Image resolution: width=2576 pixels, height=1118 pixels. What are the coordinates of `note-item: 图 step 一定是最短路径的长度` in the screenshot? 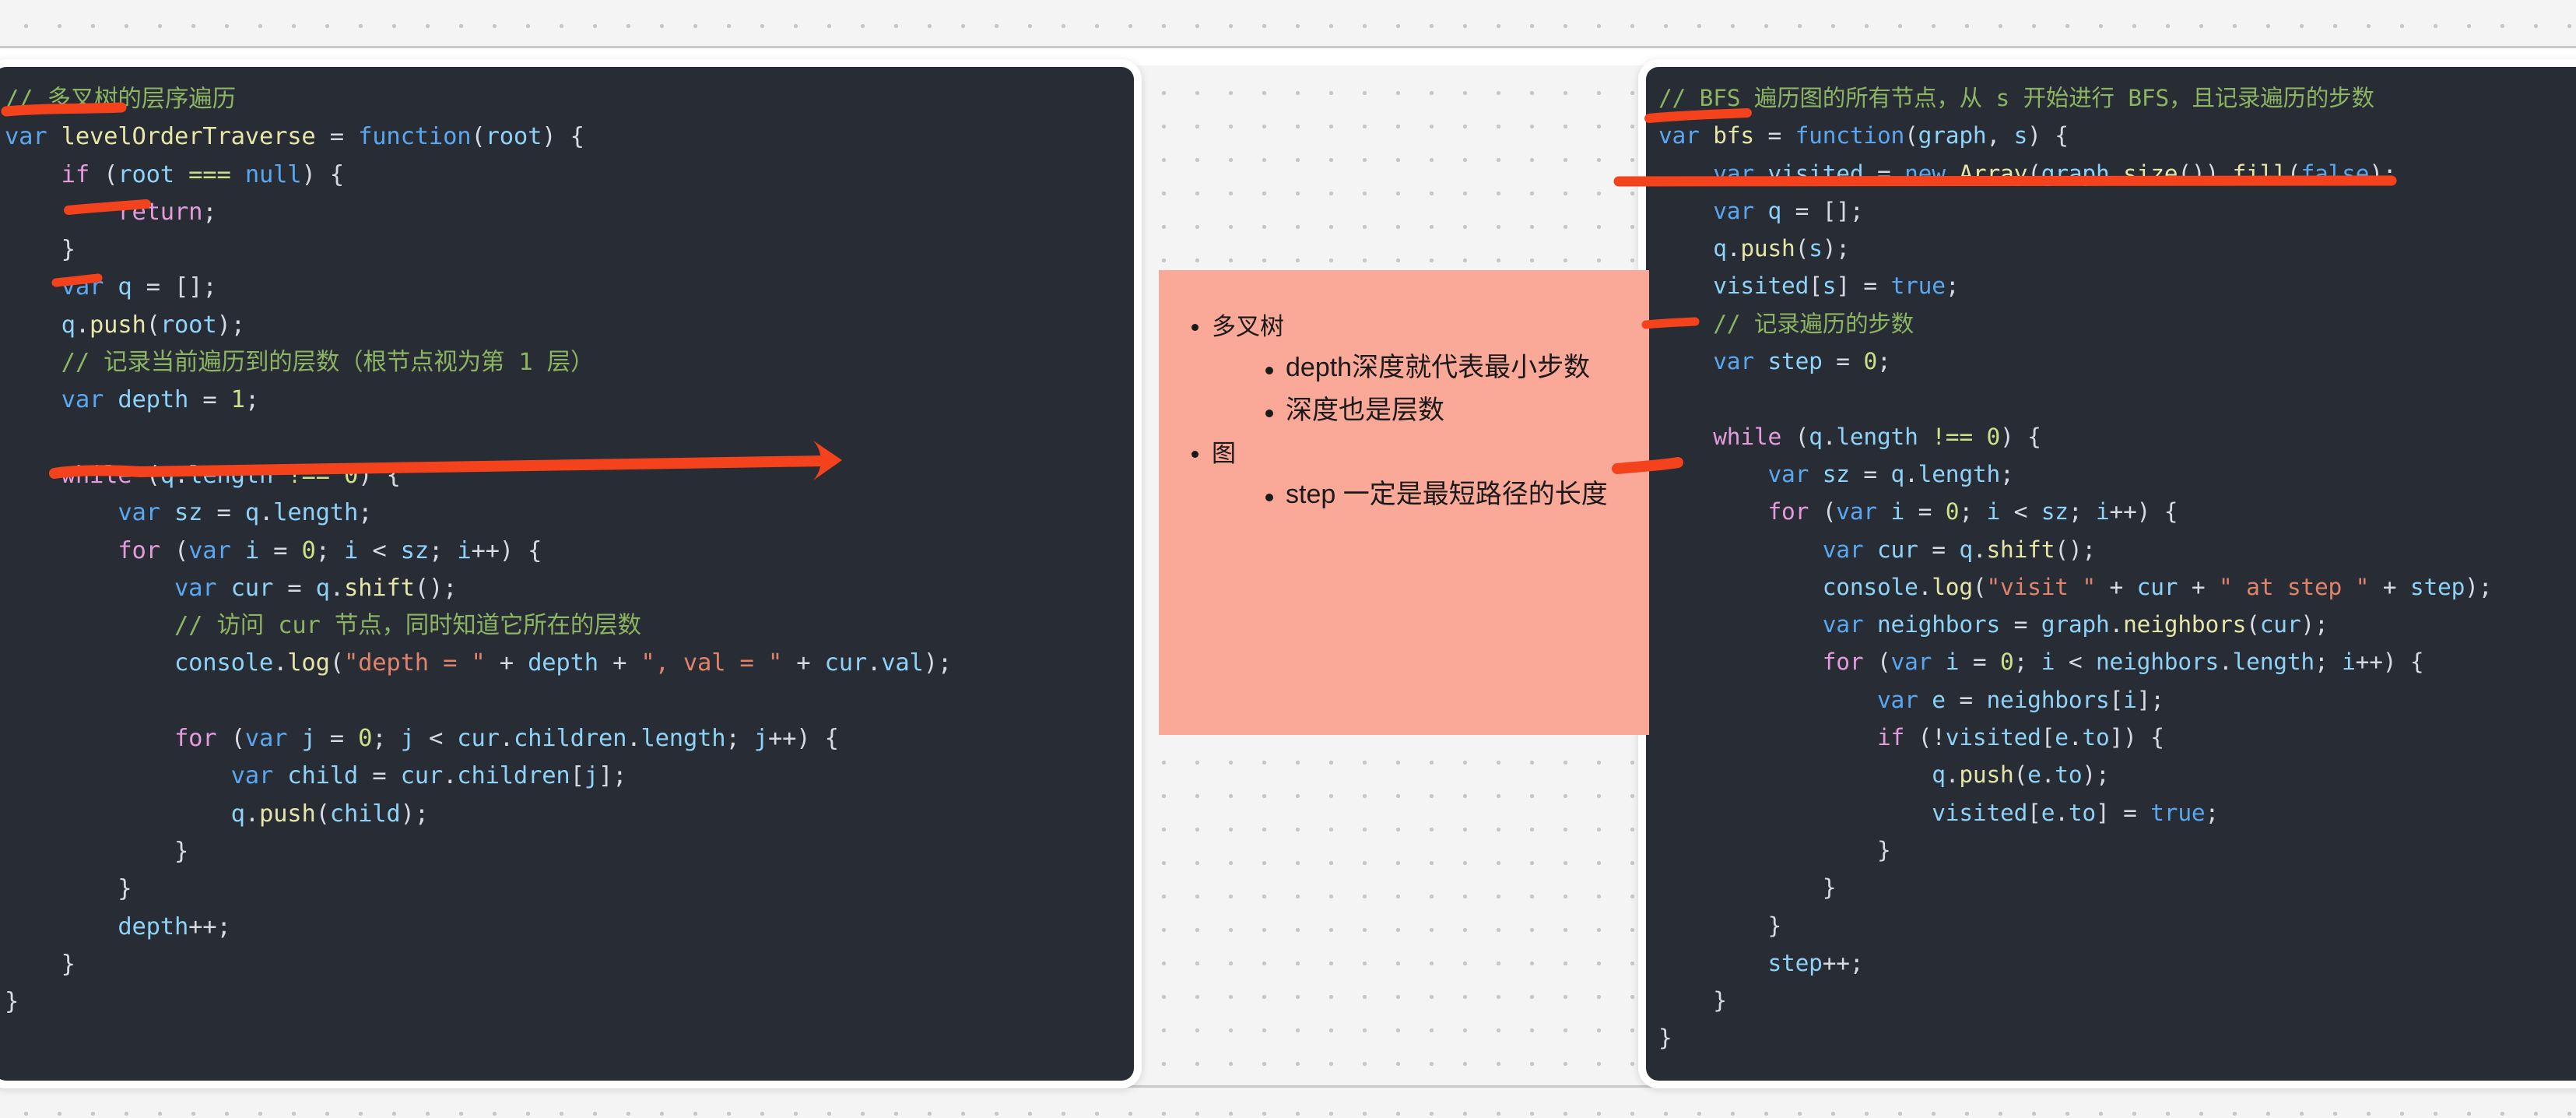 It's located at (1405, 474).